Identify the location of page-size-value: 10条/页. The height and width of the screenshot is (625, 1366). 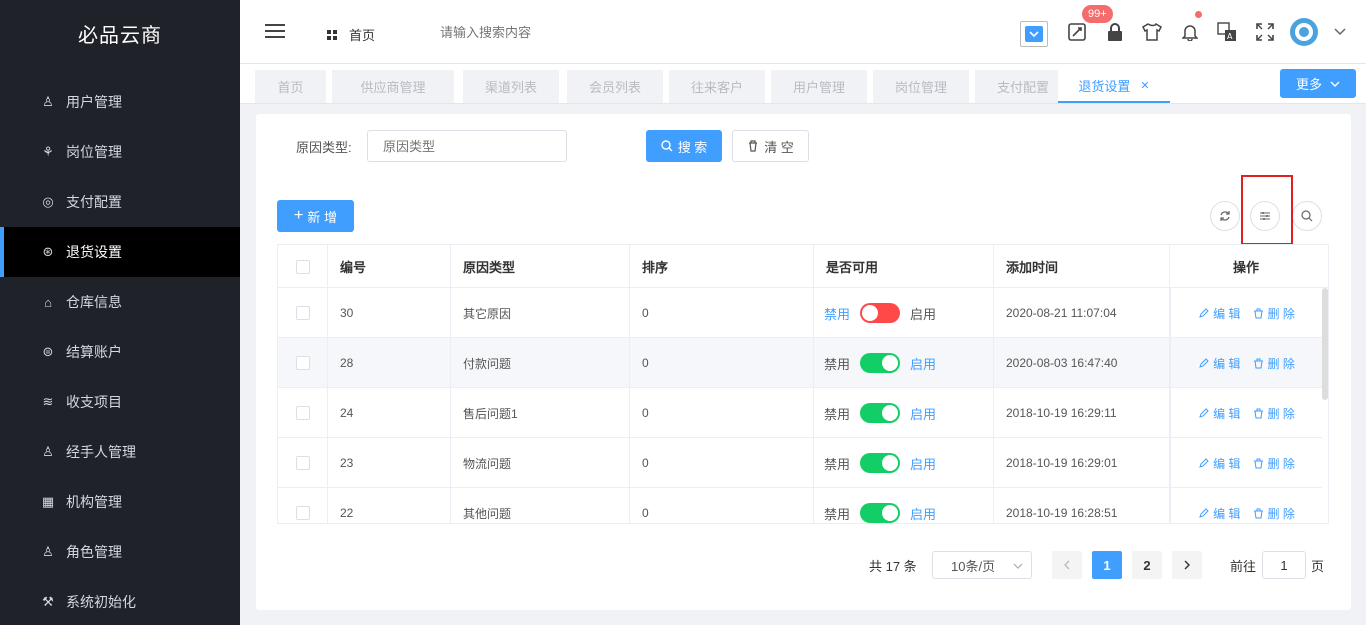
(973, 566).